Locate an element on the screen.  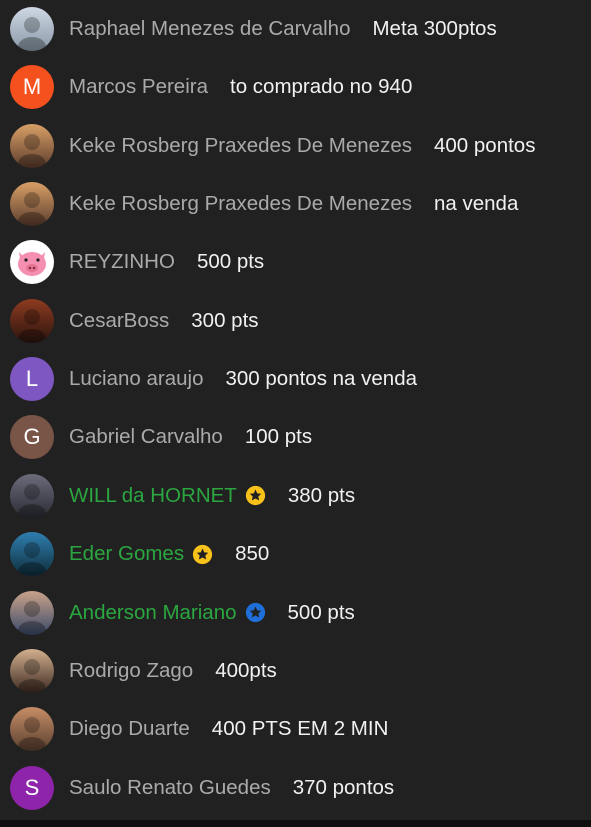
chat-message: Keke Rosberg Praxedes De Menezes na venda is located at coordinates (295, 204).